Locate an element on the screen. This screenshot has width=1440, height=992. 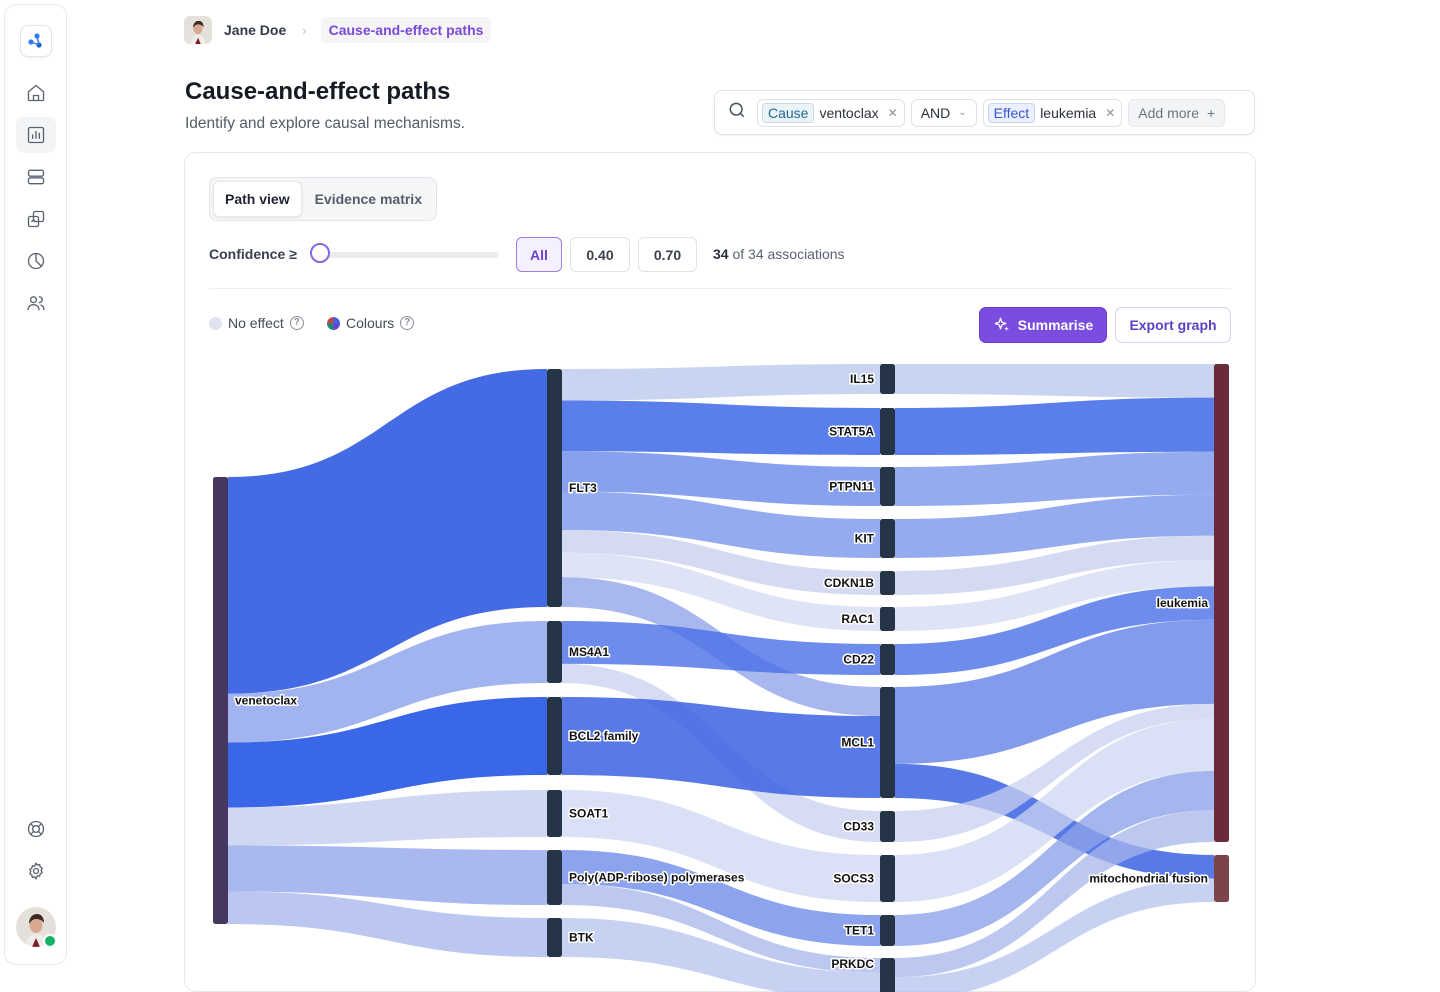
sankey-node-STAT5A is located at coordinates (887, 431).